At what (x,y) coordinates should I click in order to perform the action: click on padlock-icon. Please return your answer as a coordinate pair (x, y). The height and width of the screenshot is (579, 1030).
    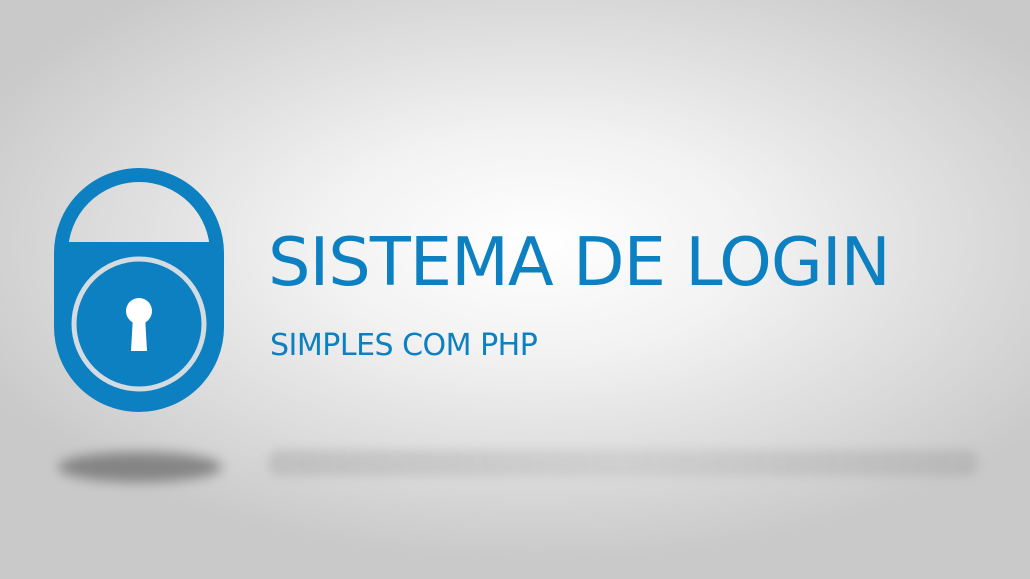
    Looking at the image, I should click on (139, 290).